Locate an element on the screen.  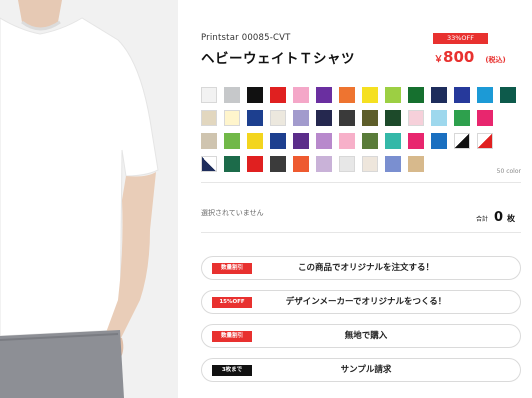
total-value: 0 is located at coordinates (498, 217).